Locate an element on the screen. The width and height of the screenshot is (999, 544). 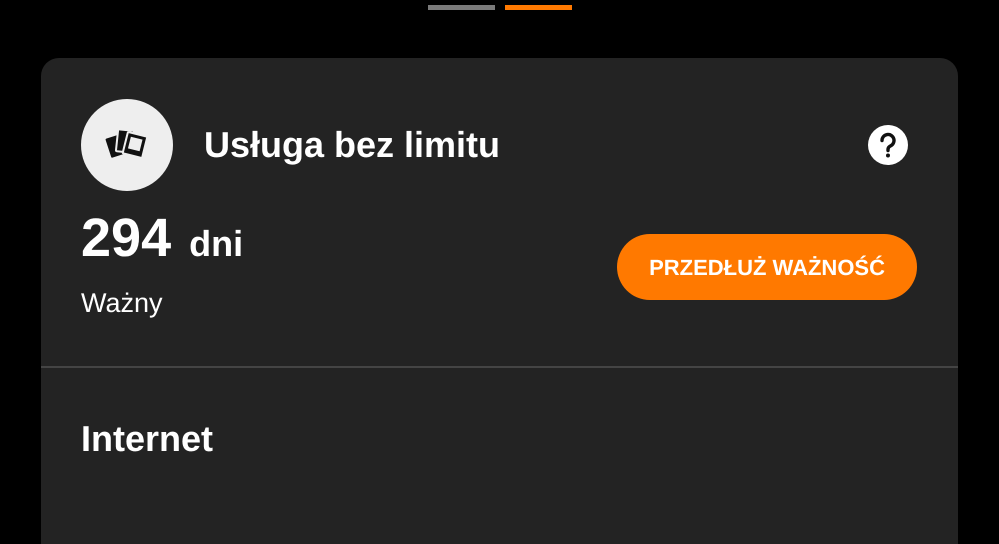
help-icon is located at coordinates (888, 145).